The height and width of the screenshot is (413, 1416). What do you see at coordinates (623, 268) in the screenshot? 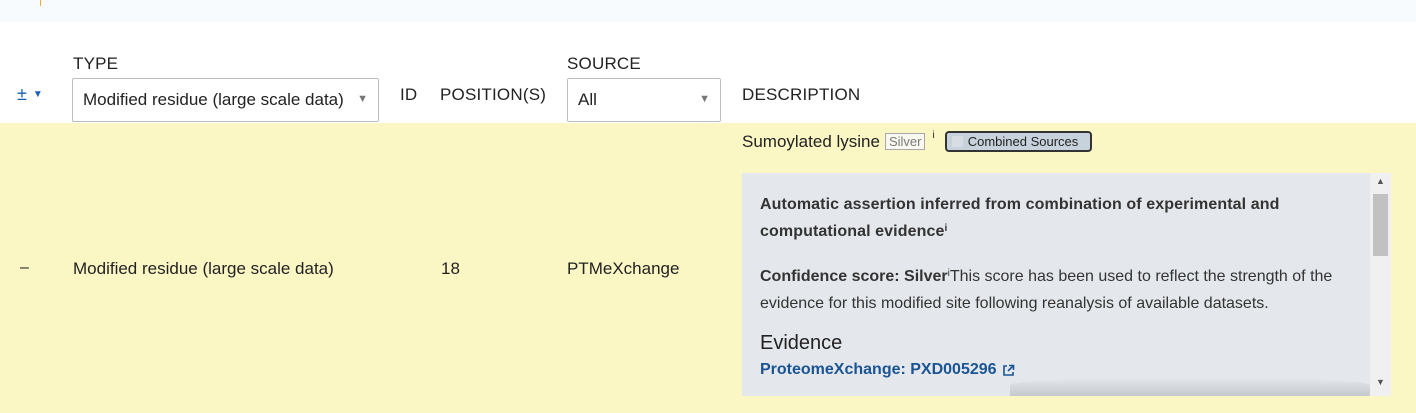
I see `row-source: PTMeXchange` at bounding box center [623, 268].